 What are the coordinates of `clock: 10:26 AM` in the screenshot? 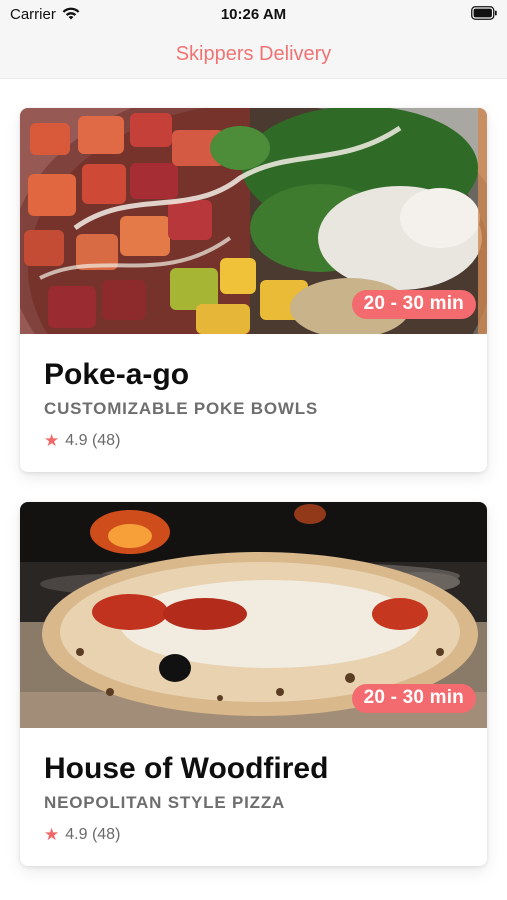 It's located at (253, 14).